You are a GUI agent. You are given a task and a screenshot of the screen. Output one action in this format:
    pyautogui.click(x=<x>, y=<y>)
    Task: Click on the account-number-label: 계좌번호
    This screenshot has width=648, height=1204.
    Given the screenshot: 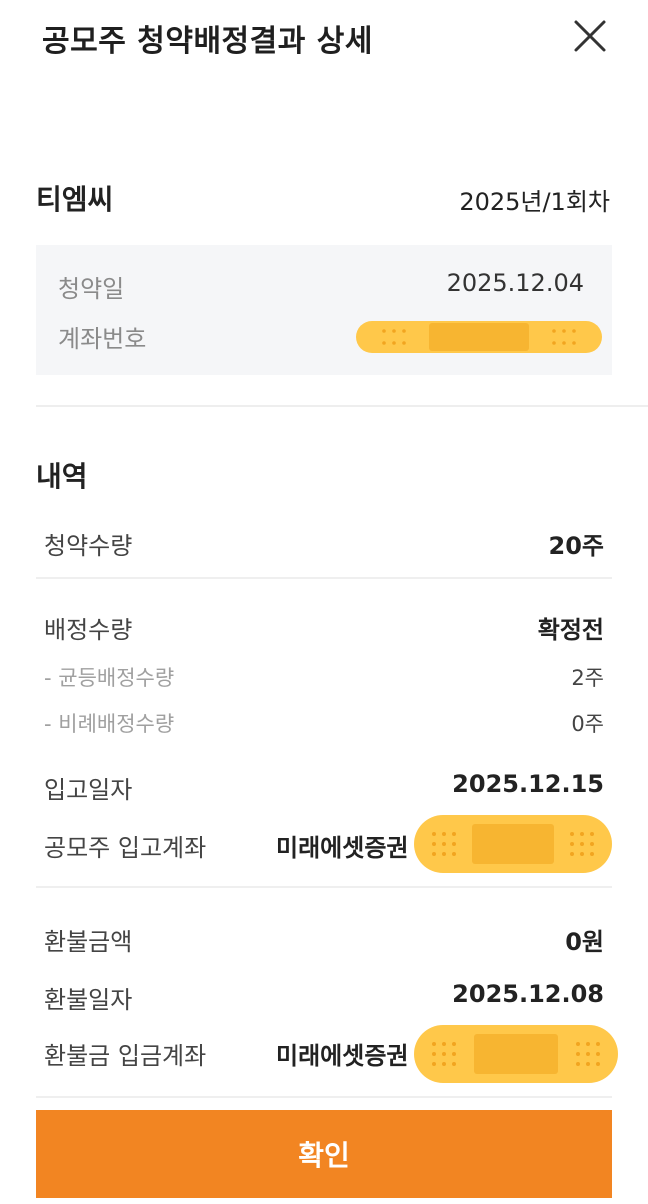 What is the action you would take?
    pyautogui.click(x=102, y=339)
    